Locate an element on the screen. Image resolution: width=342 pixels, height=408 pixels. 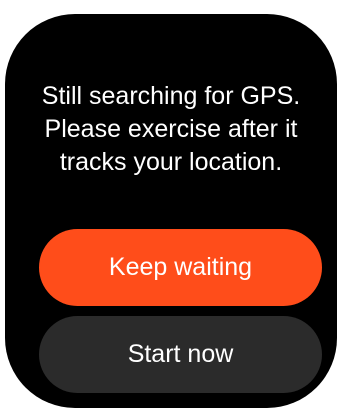
message-line-2: Please exercise after it is located at coordinates (171, 129).